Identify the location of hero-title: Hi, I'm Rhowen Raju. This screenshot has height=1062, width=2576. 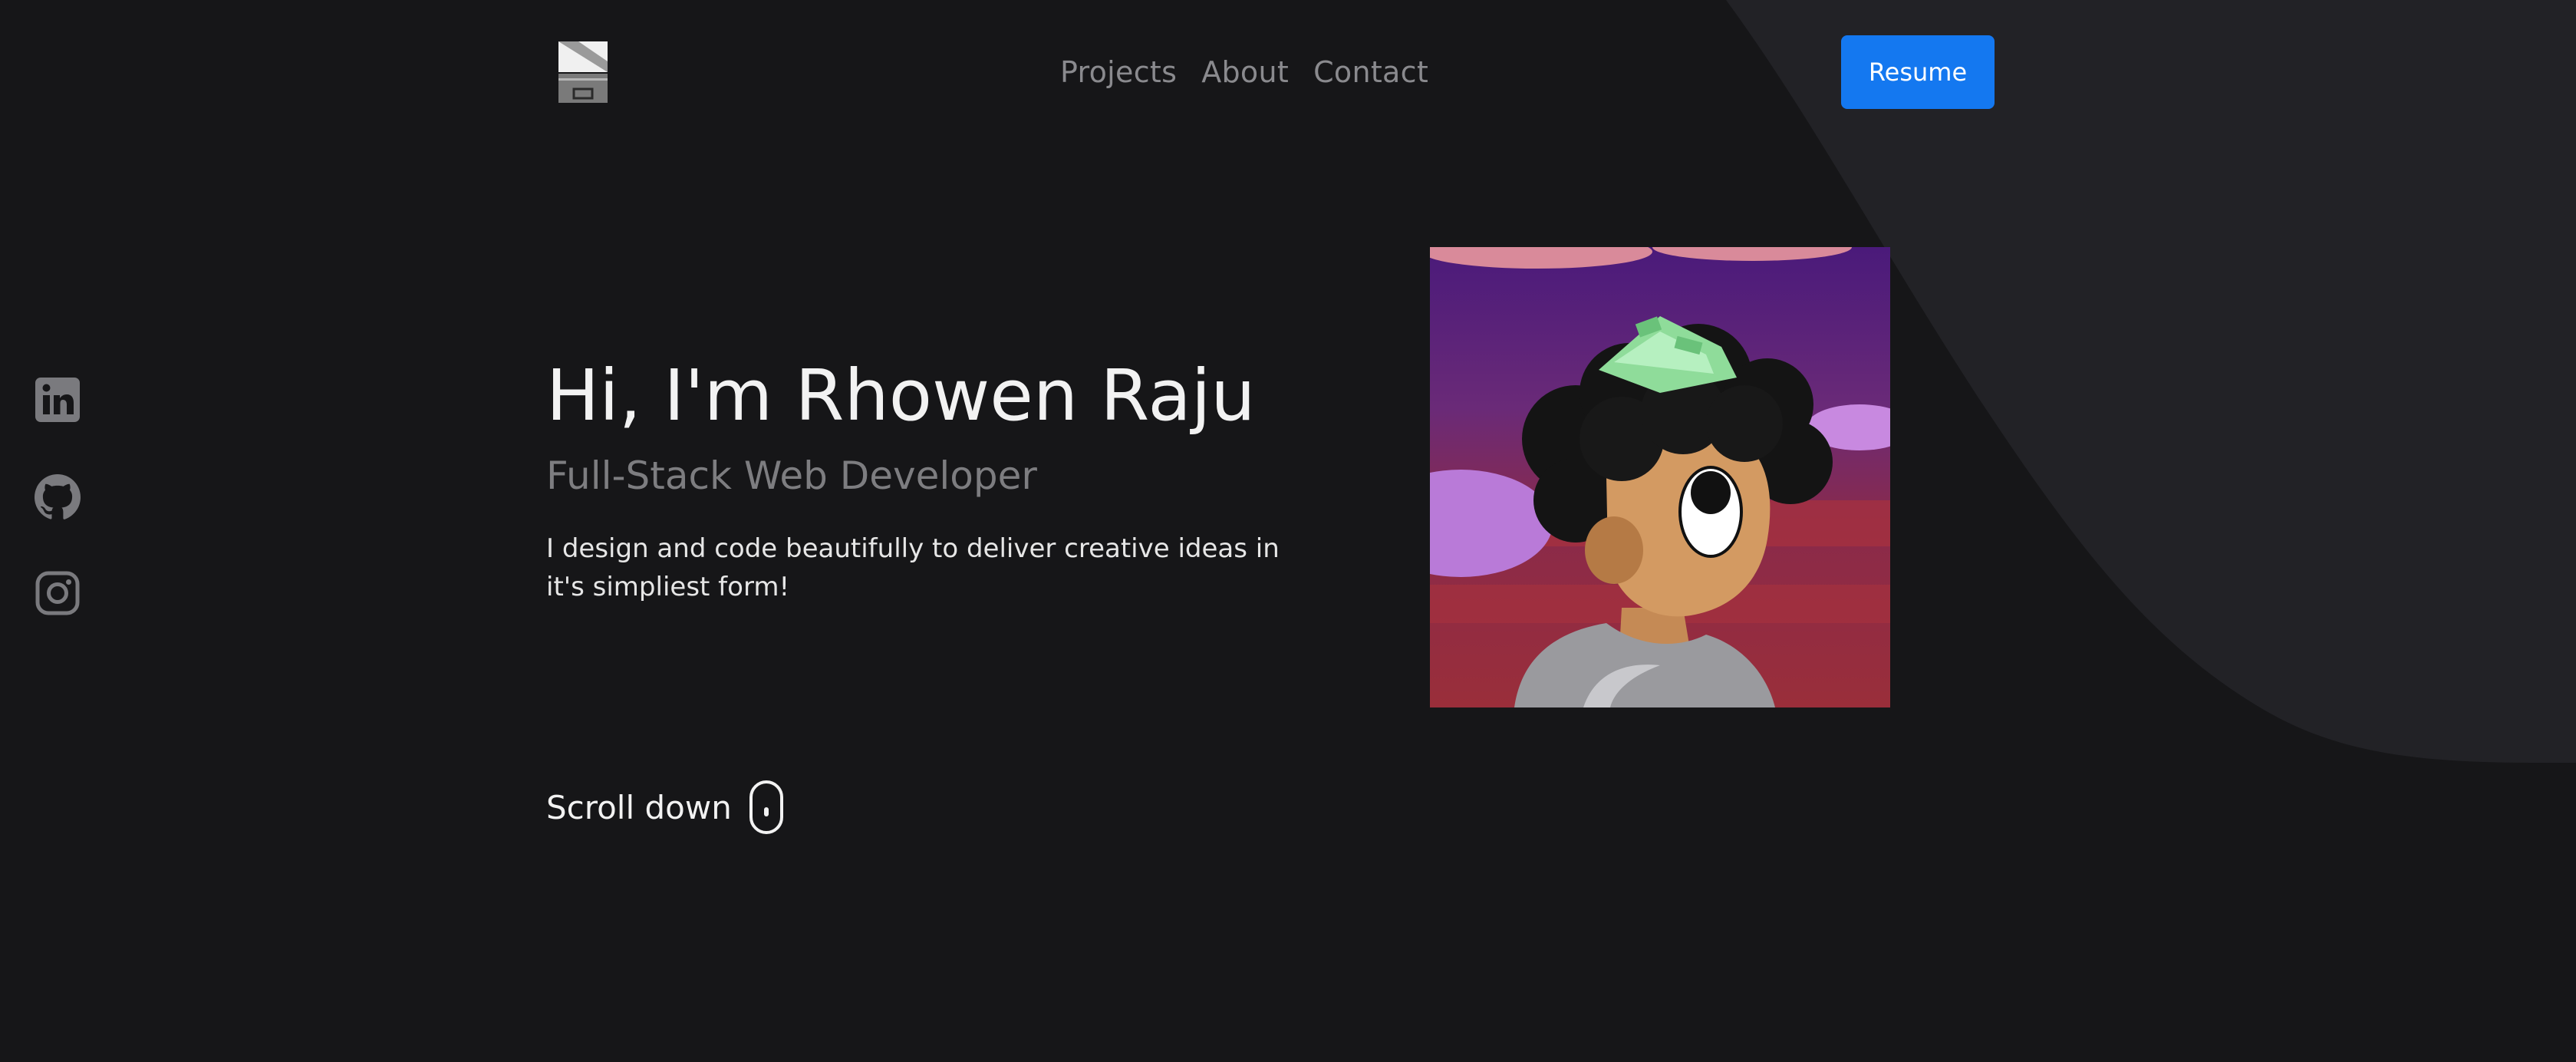
(901, 396).